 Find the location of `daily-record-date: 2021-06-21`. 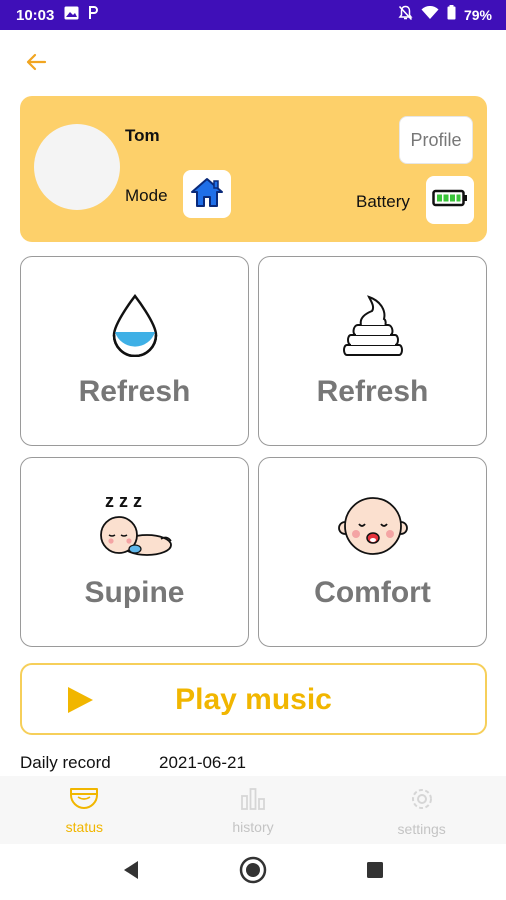

daily-record-date: 2021-06-21 is located at coordinates (202, 762).